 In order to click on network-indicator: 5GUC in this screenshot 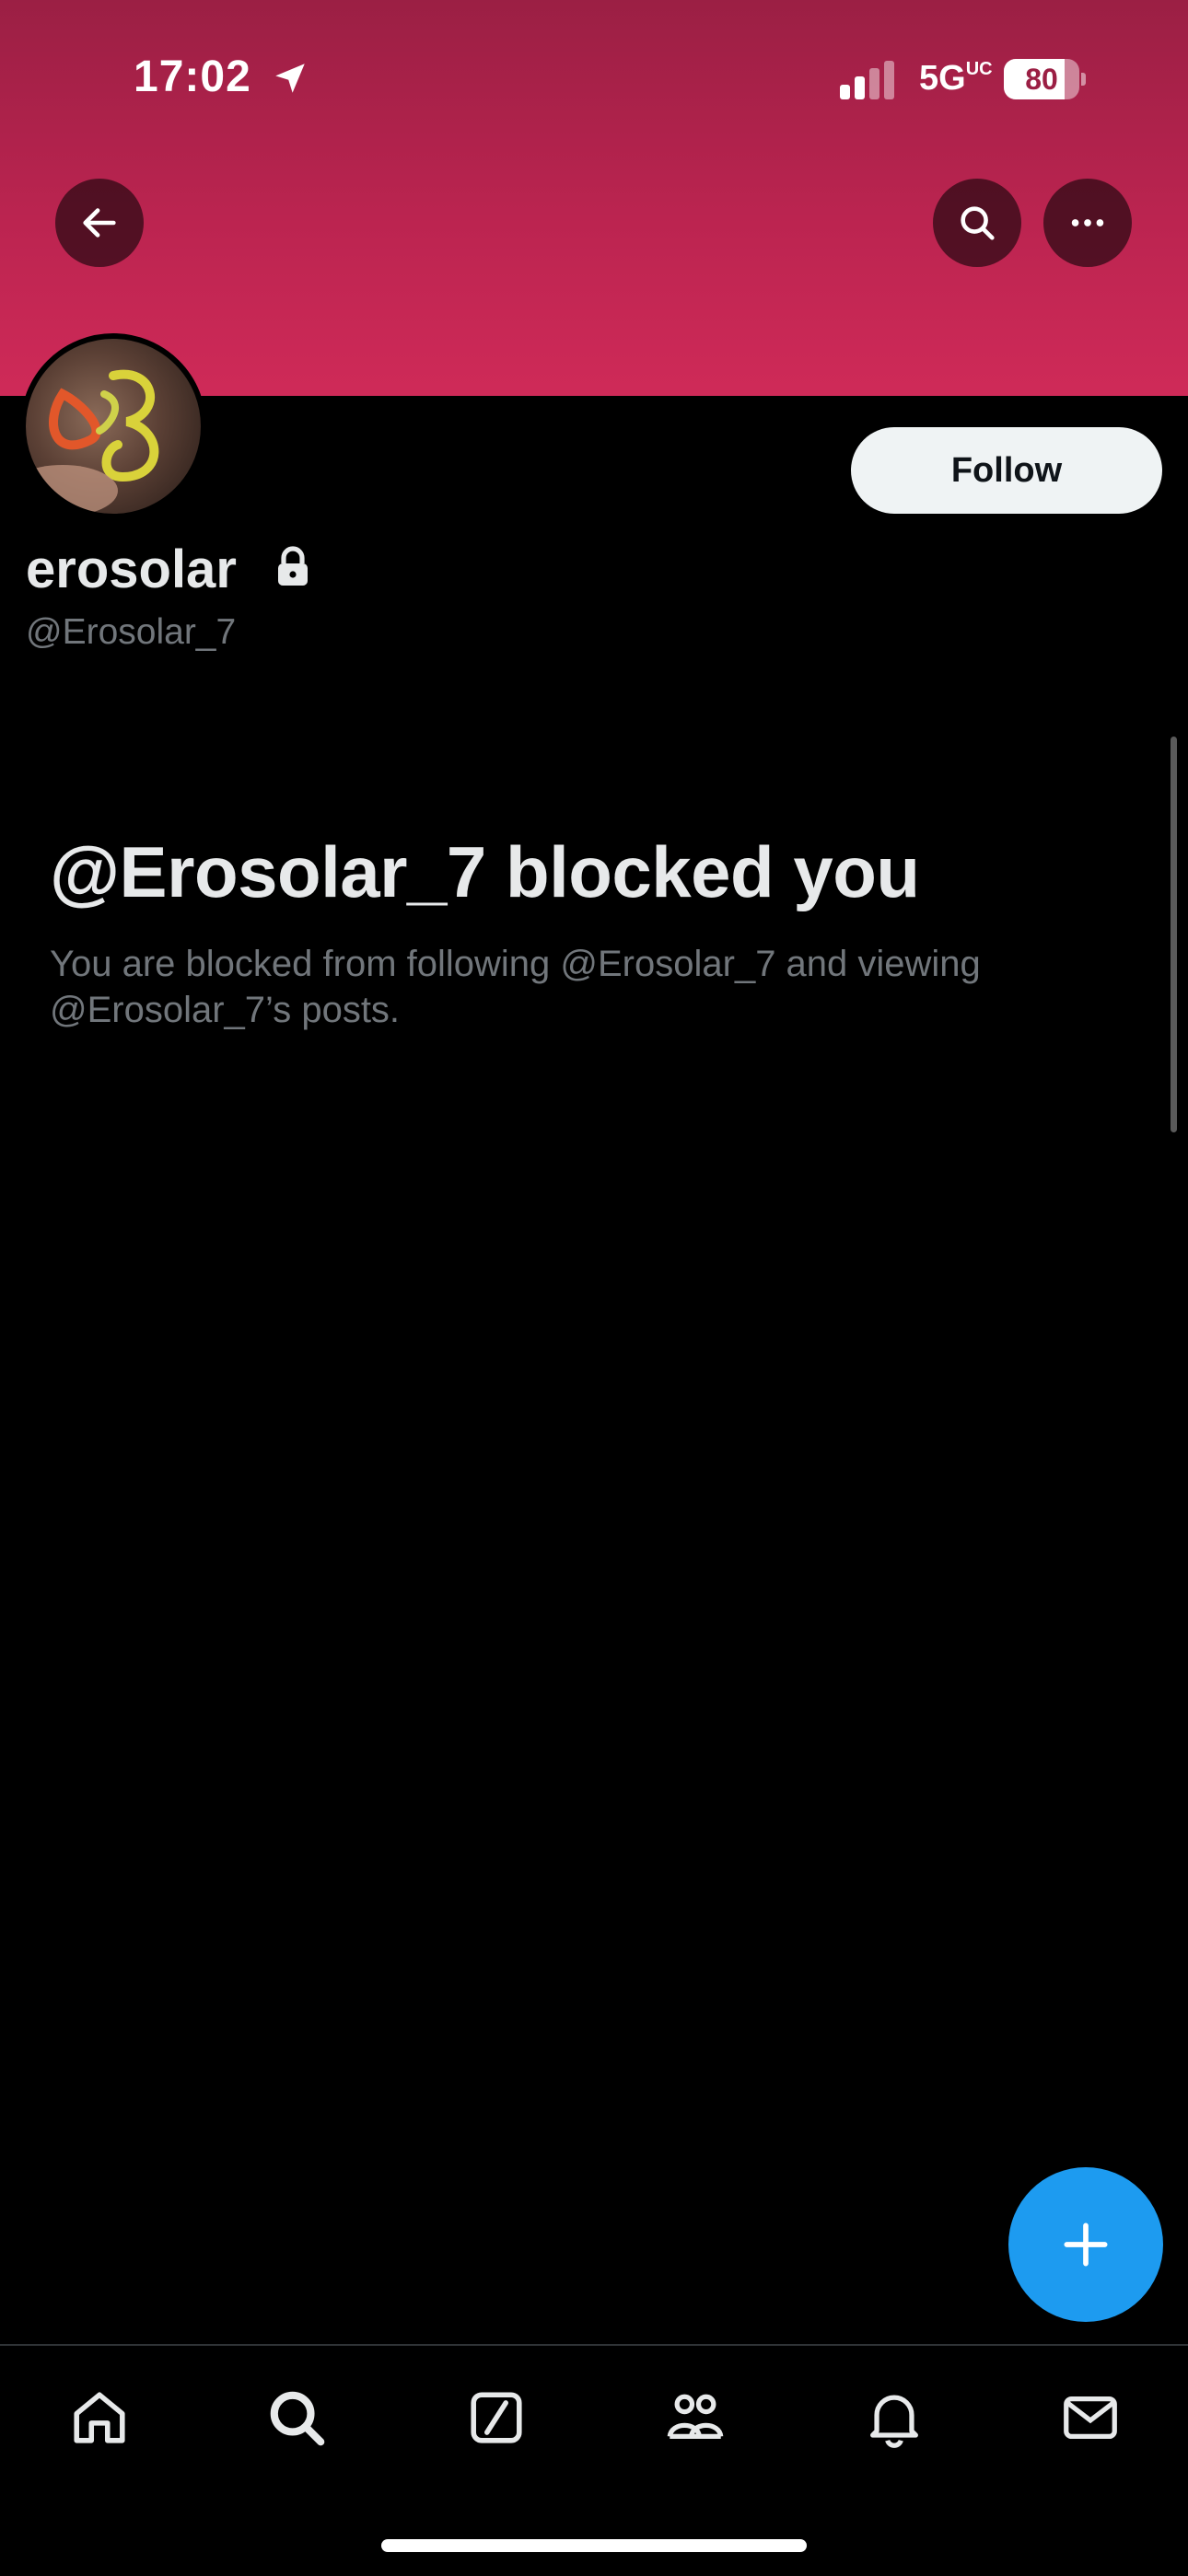, I will do `click(956, 79)`.